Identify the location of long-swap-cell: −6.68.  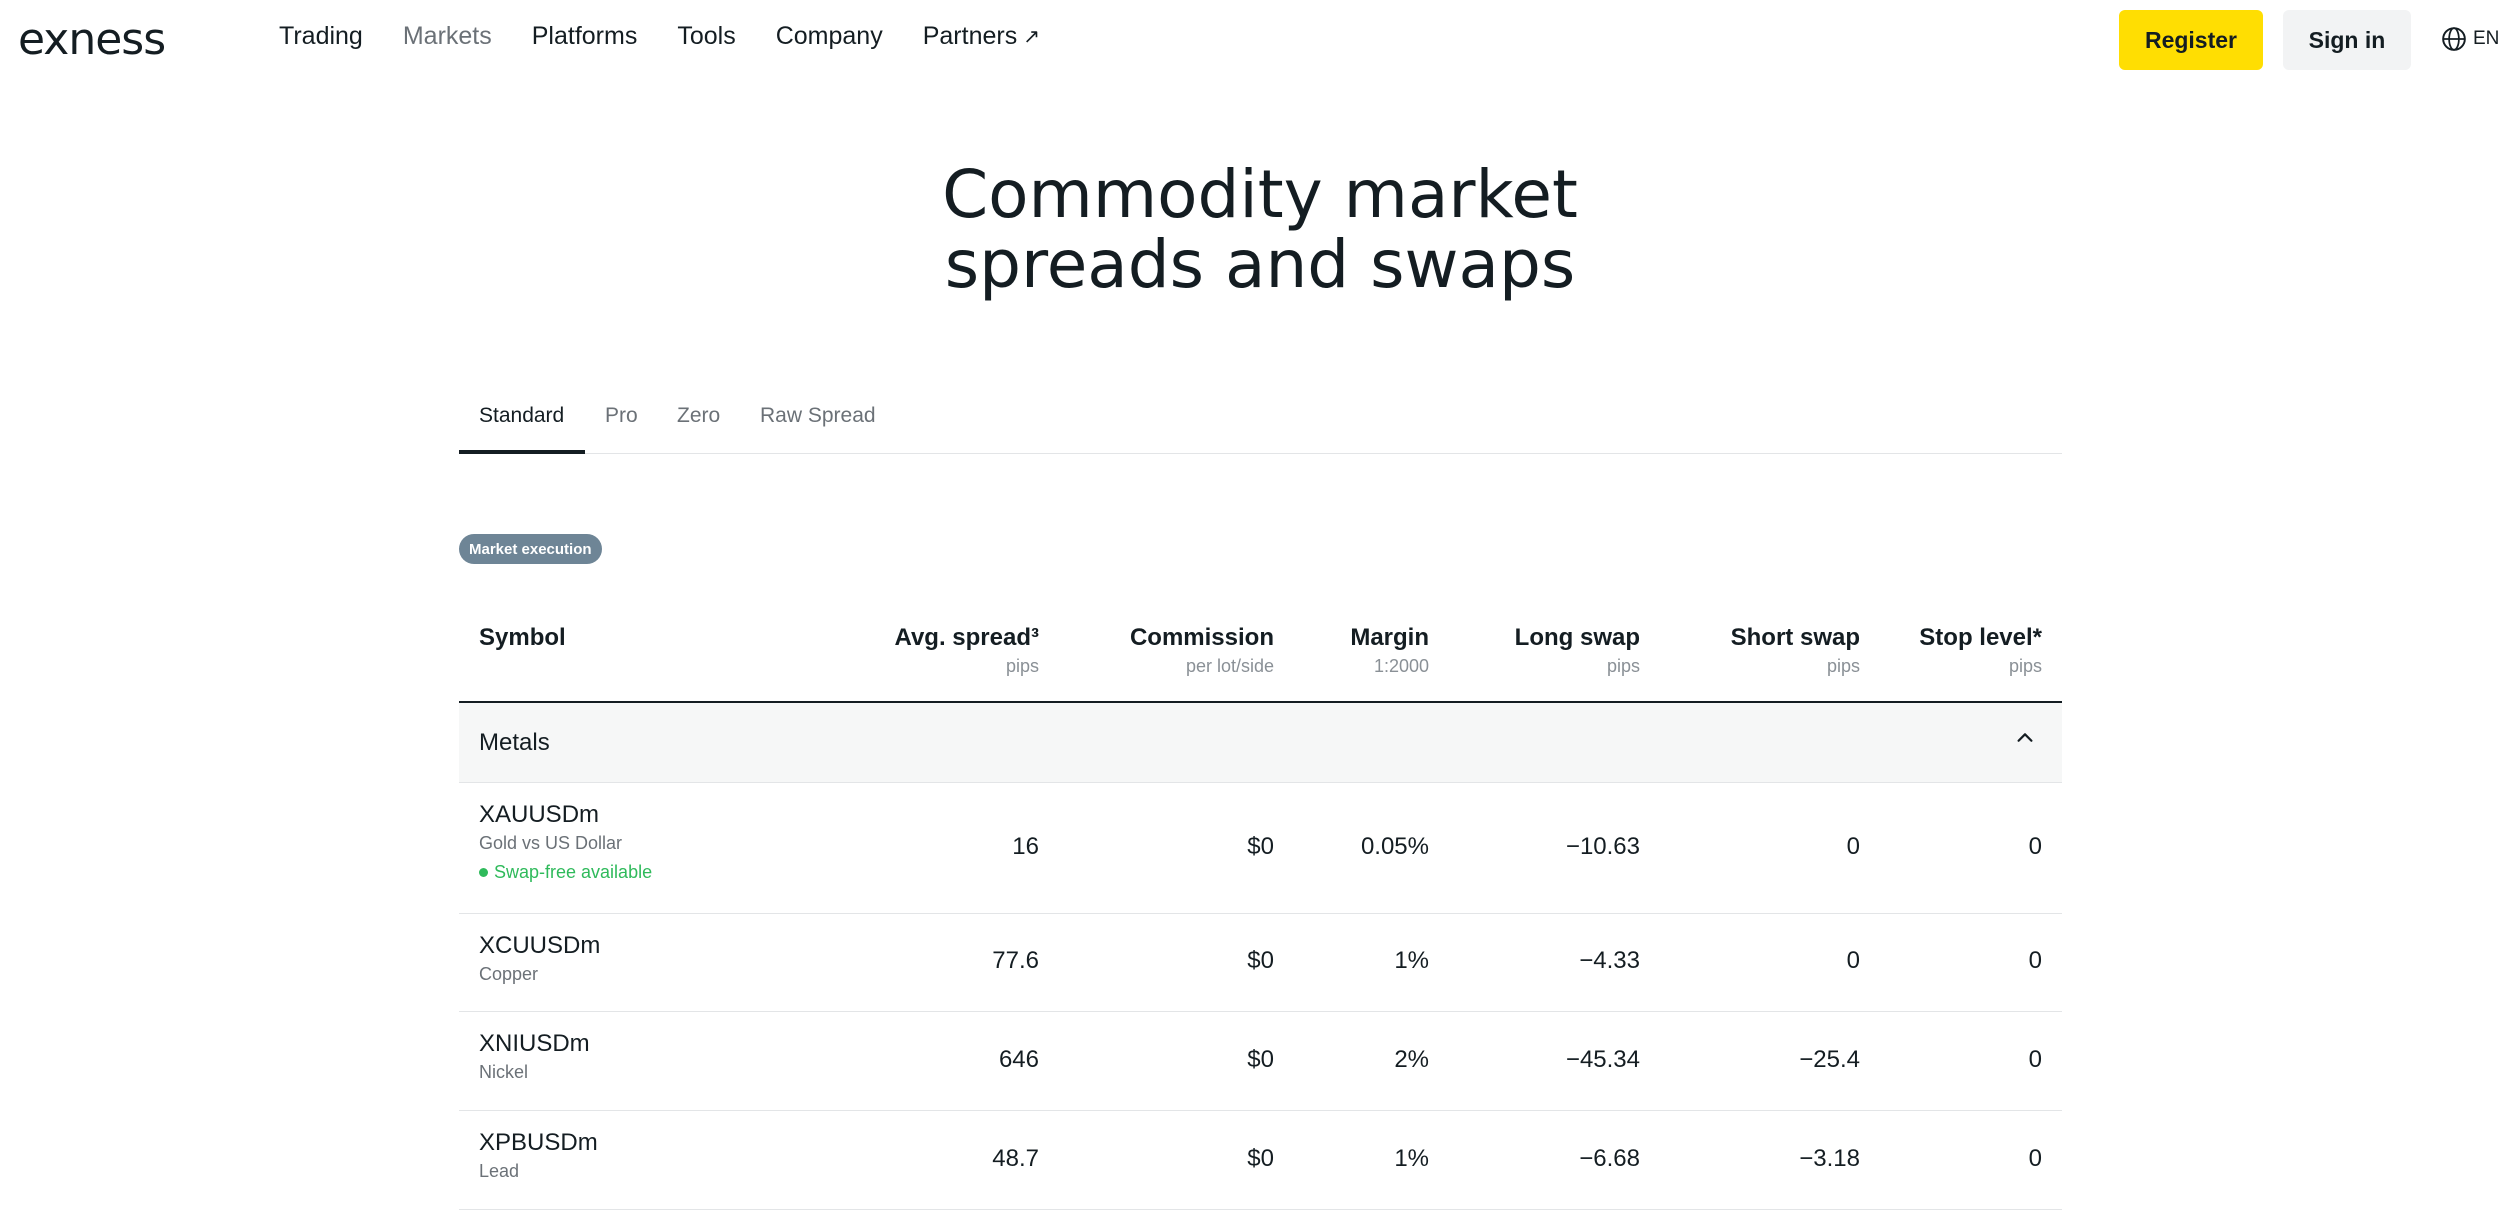
(1609, 1158).